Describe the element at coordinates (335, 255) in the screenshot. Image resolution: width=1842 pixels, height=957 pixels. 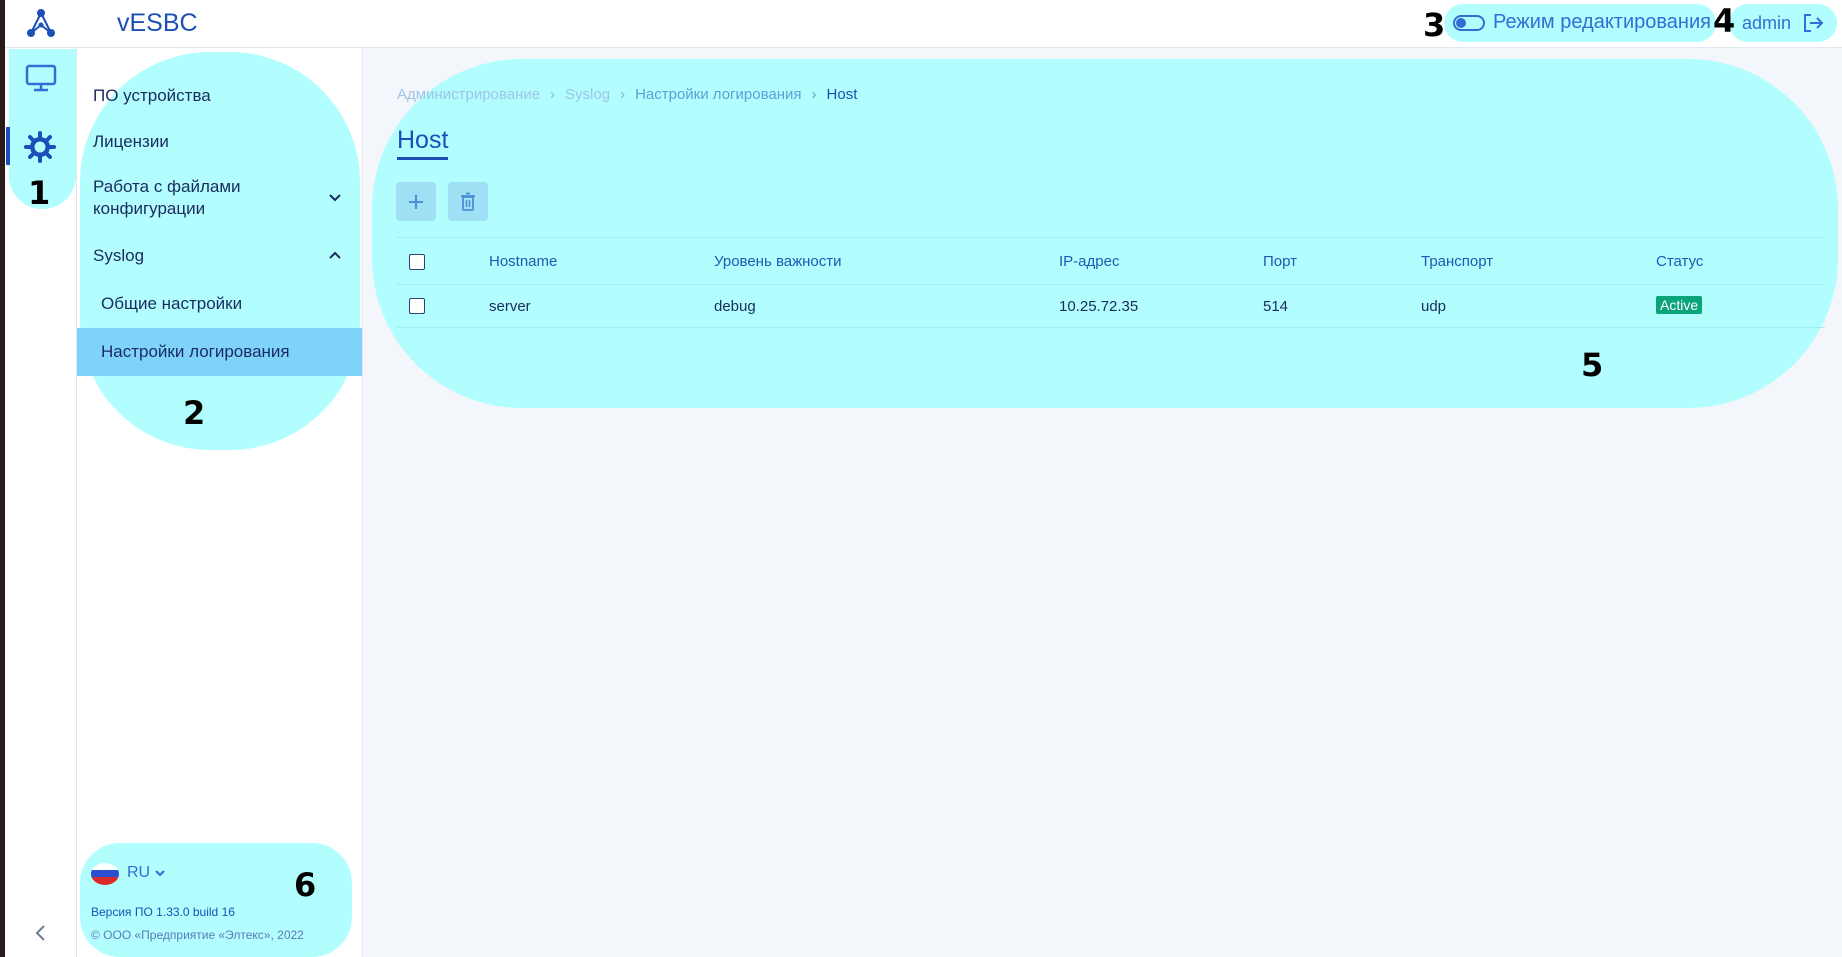
I see `chevron-up-icon` at that location.